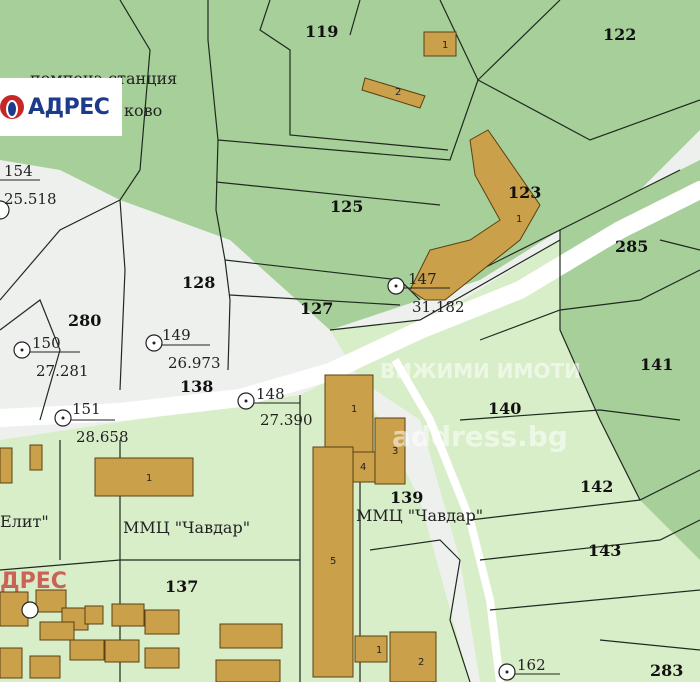  I want to click on parcel-140: 140, so click(504, 408).